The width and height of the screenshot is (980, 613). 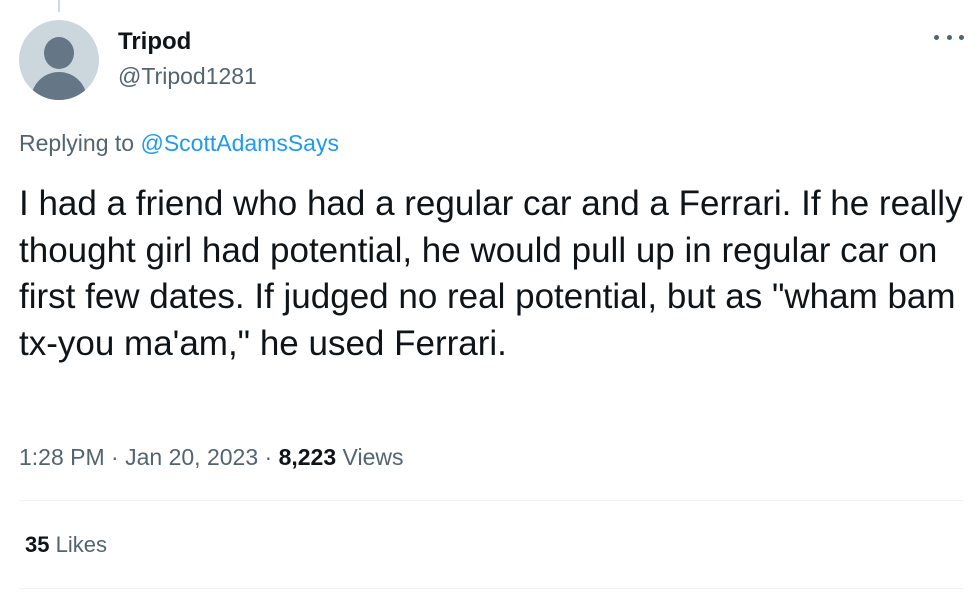 What do you see at coordinates (239, 143) in the screenshot?
I see `replying-to-mention-link: @ScottAdamsSays` at bounding box center [239, 143].